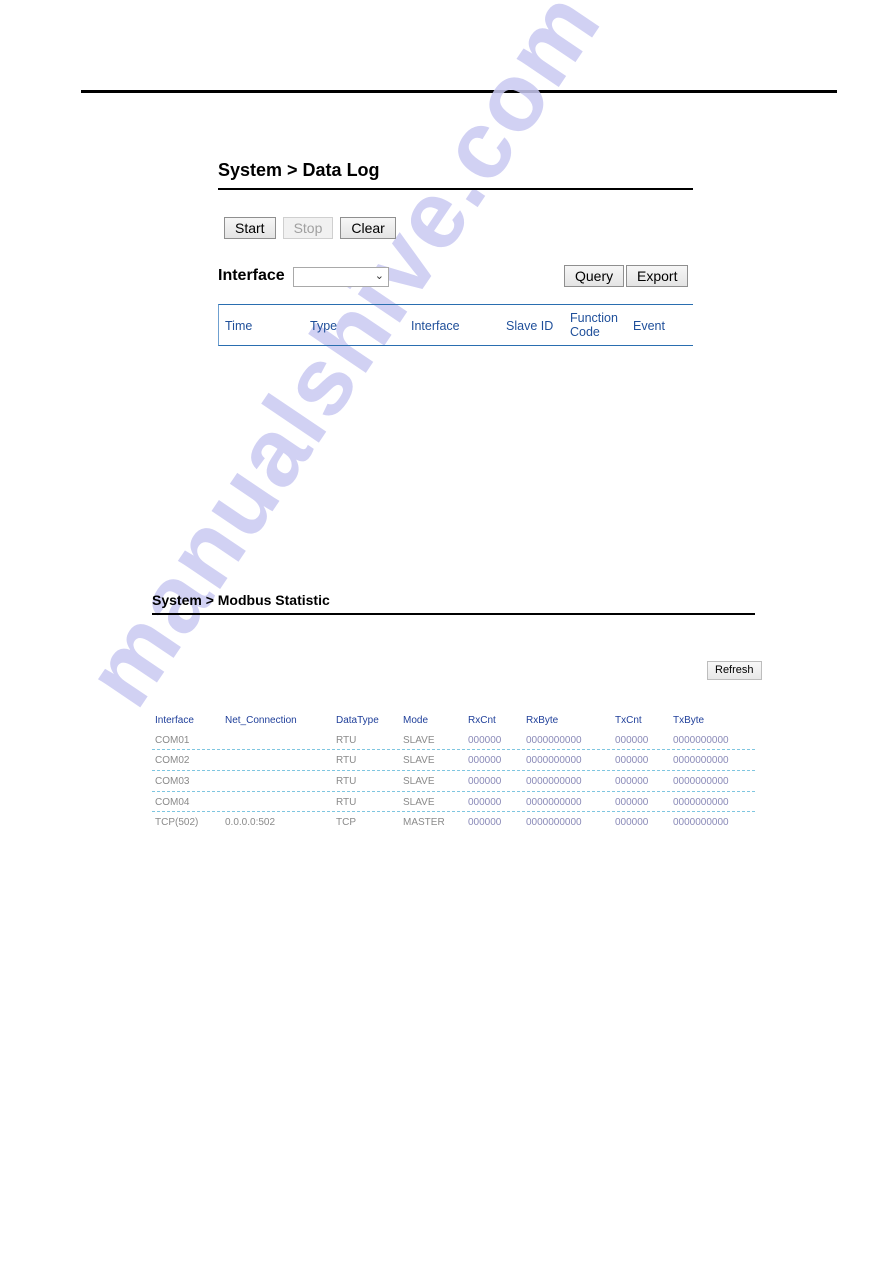  What do you see at coordinates (689, 720) in the screenshot?
I see `column-header-tx-byte: TxByte` at bounding box center [689, 720].